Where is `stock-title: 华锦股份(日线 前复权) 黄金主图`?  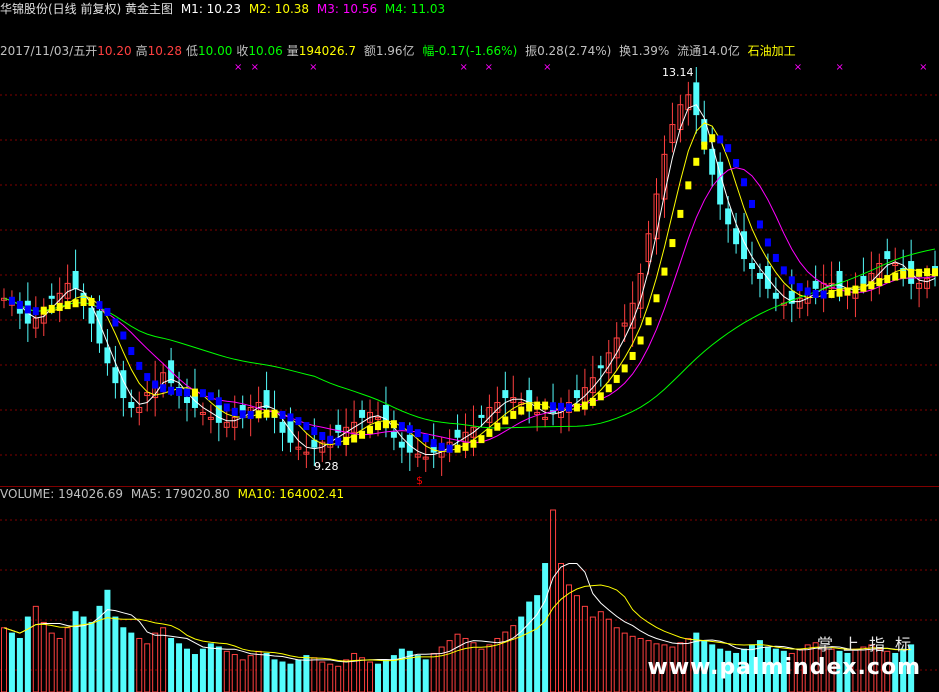 stock-title: 华锦股份(日线 前复权) 黄金主图 is located at coordinates (86, 9).